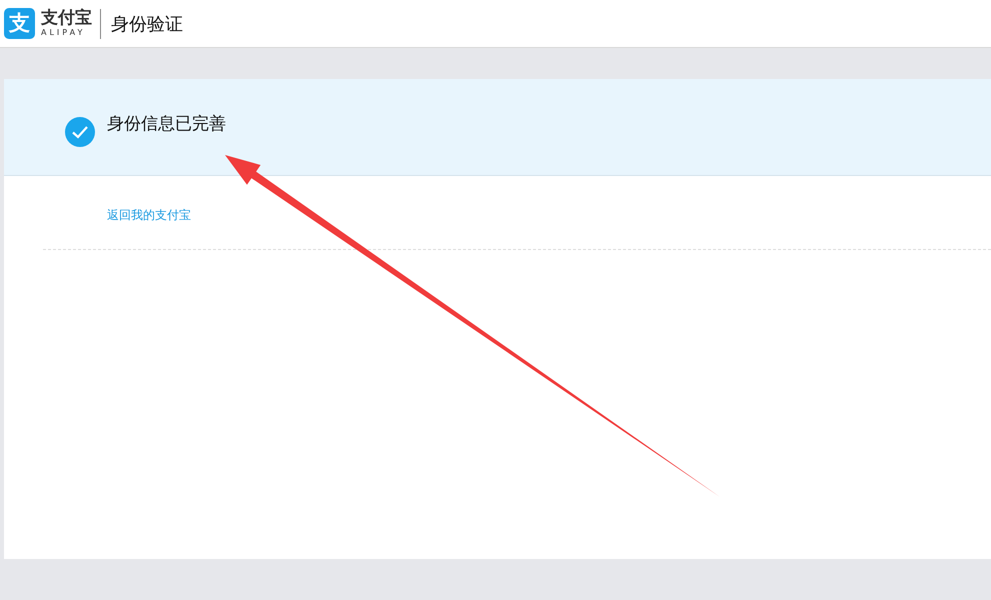 The image size is (991, 600). I want to click on page-title: 身份验证, so click(147, 24).